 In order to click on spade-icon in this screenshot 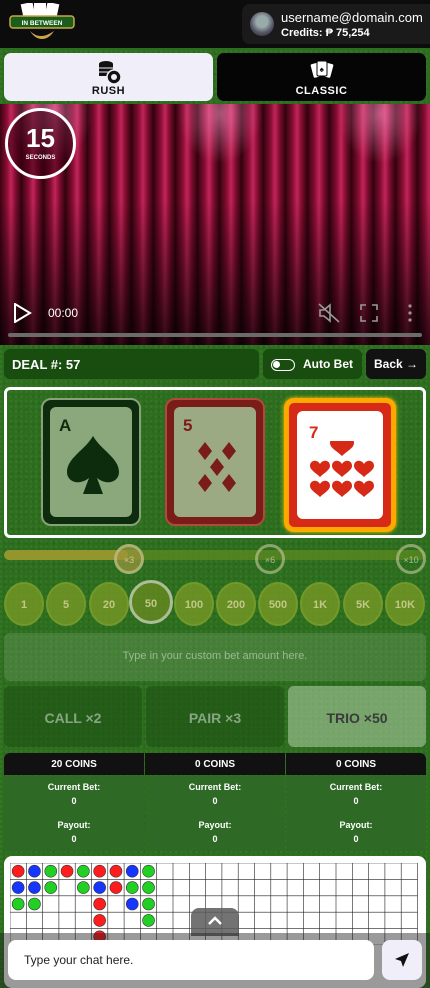, I will do `click(93, 465)`.